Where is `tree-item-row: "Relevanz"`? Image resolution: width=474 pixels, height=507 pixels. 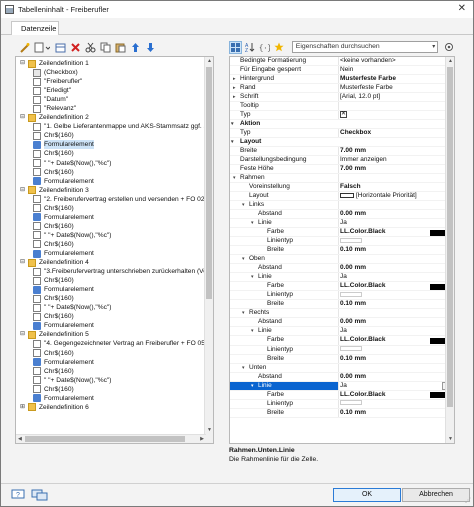 tree-item-row: "Relevanz" is located at coordinates (111, 108).